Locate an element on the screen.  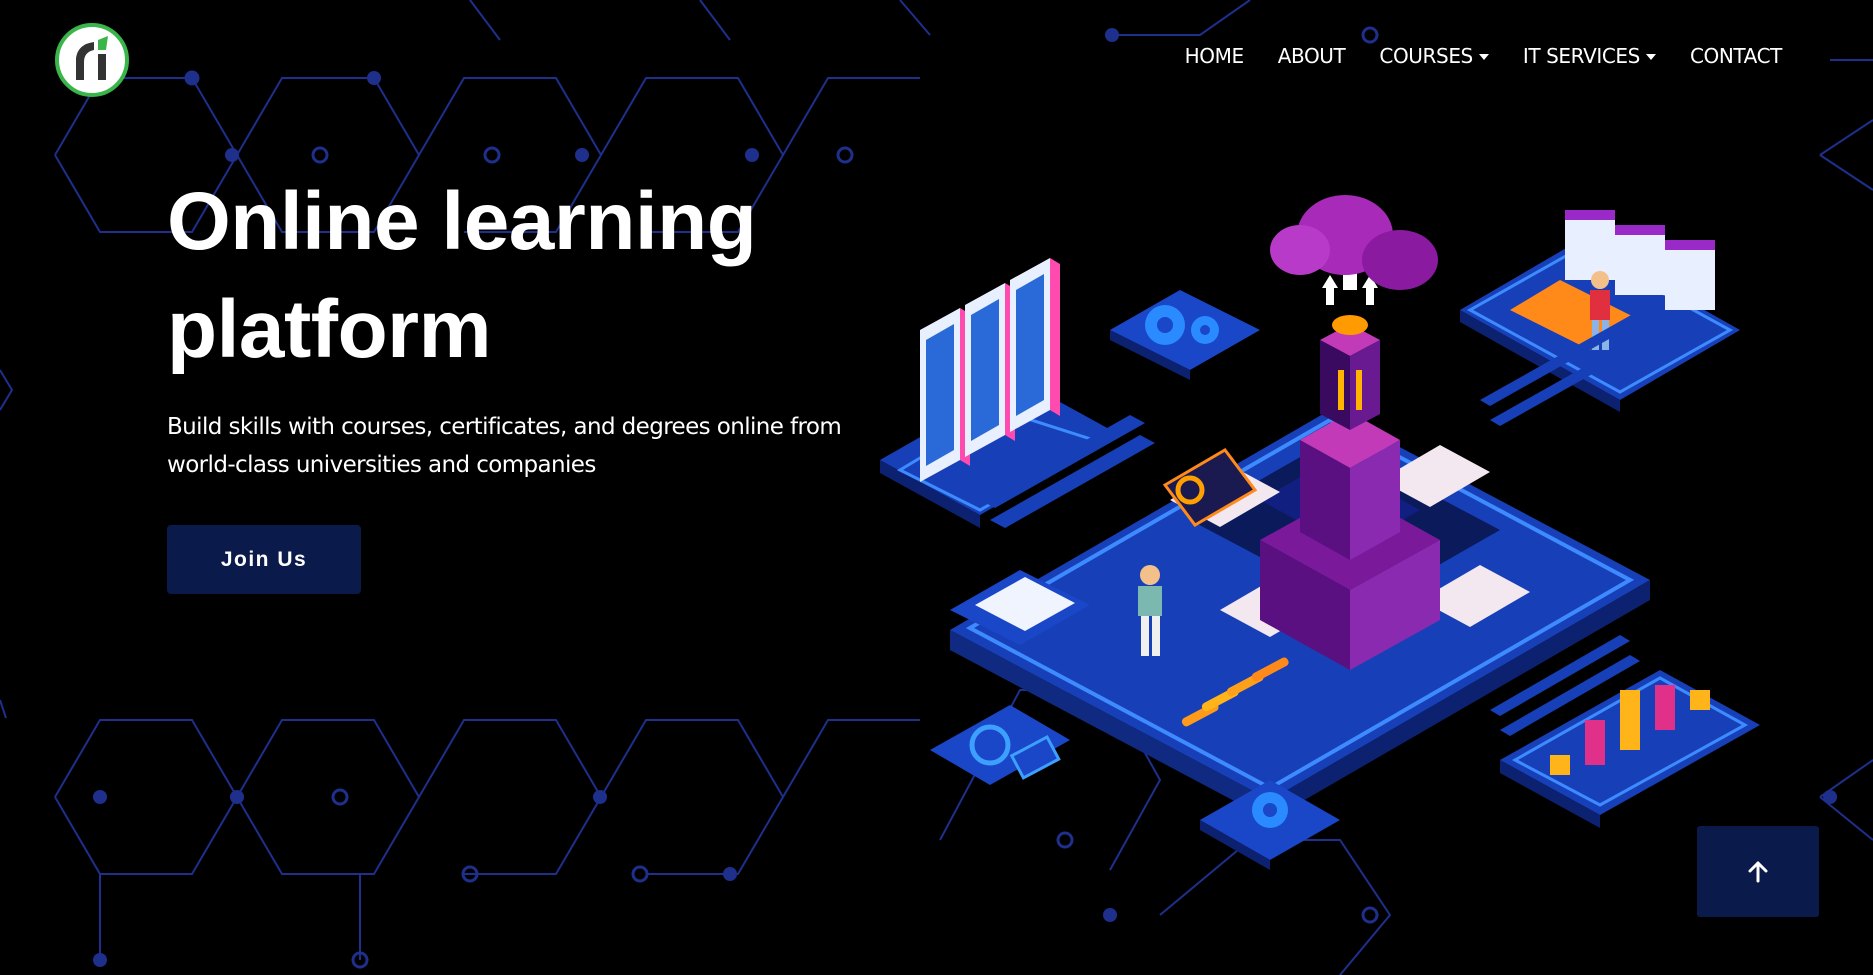
main-nav: HOME ABOUT COURSES IT SERVICES CONTACT is located at coordinates (1484, 56).